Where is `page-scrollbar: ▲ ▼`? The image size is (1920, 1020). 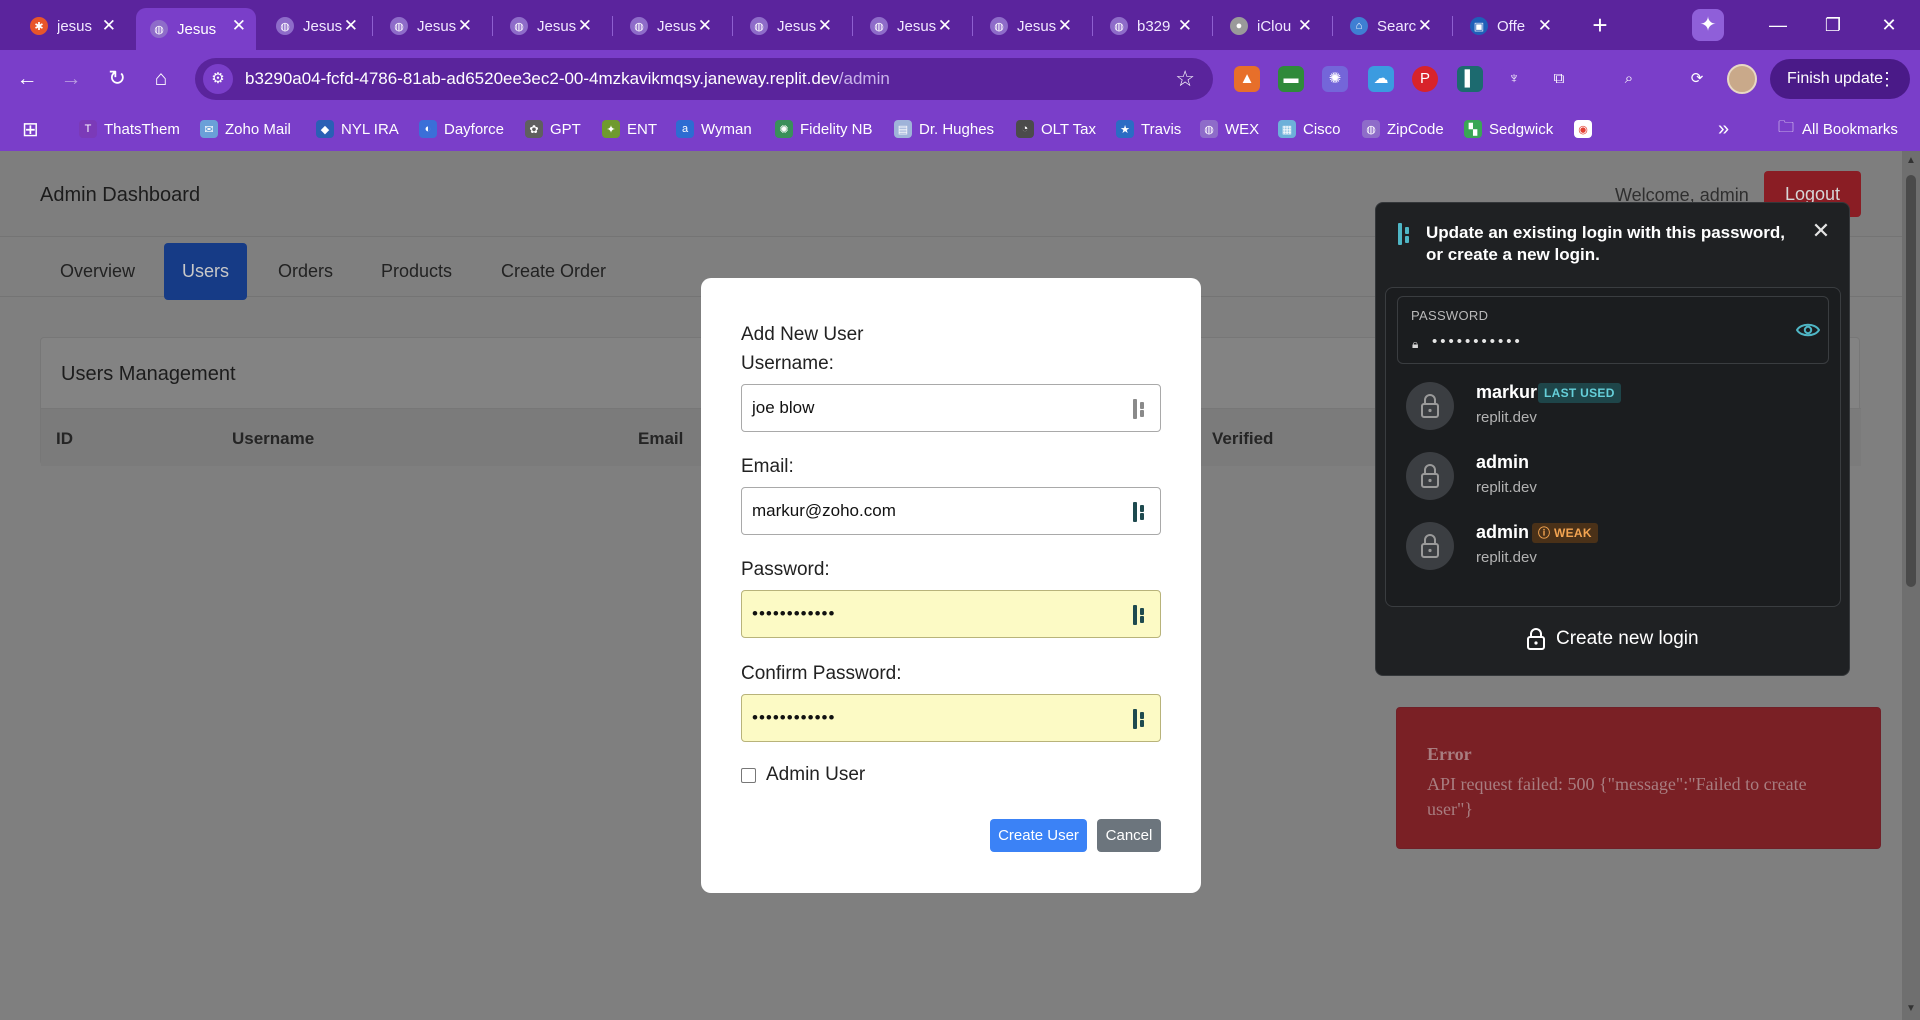
page-scrollbar: ▲ ▼ is located at coordinates (1911, 585).